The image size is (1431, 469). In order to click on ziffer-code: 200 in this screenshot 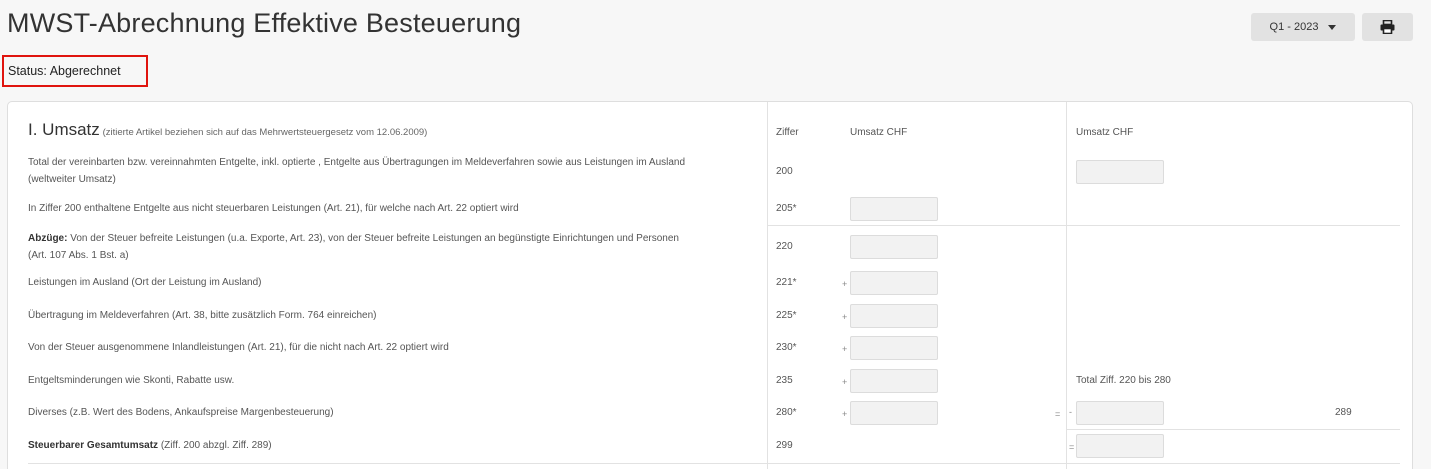, I will do `click(784, 171)`.